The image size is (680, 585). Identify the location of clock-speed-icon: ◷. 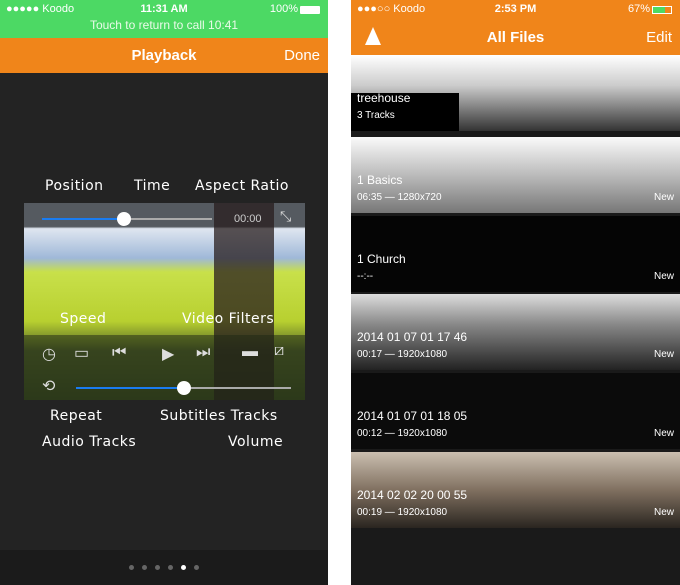
(49, 354).